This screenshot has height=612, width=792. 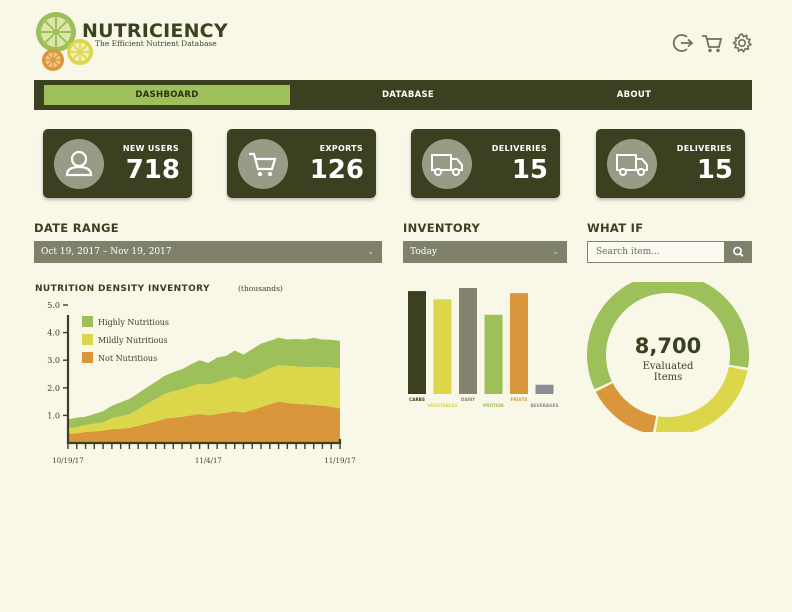 What do you see at coordinates (122, 289) in the screenshot?
I see `area-chart-title: NUTRITION DENSITY INVENTORY` at bounding box center [122, 289].